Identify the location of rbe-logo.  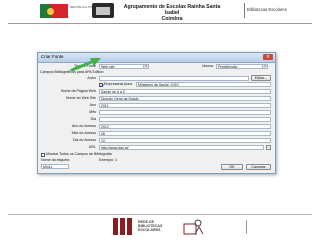
(125, 226).